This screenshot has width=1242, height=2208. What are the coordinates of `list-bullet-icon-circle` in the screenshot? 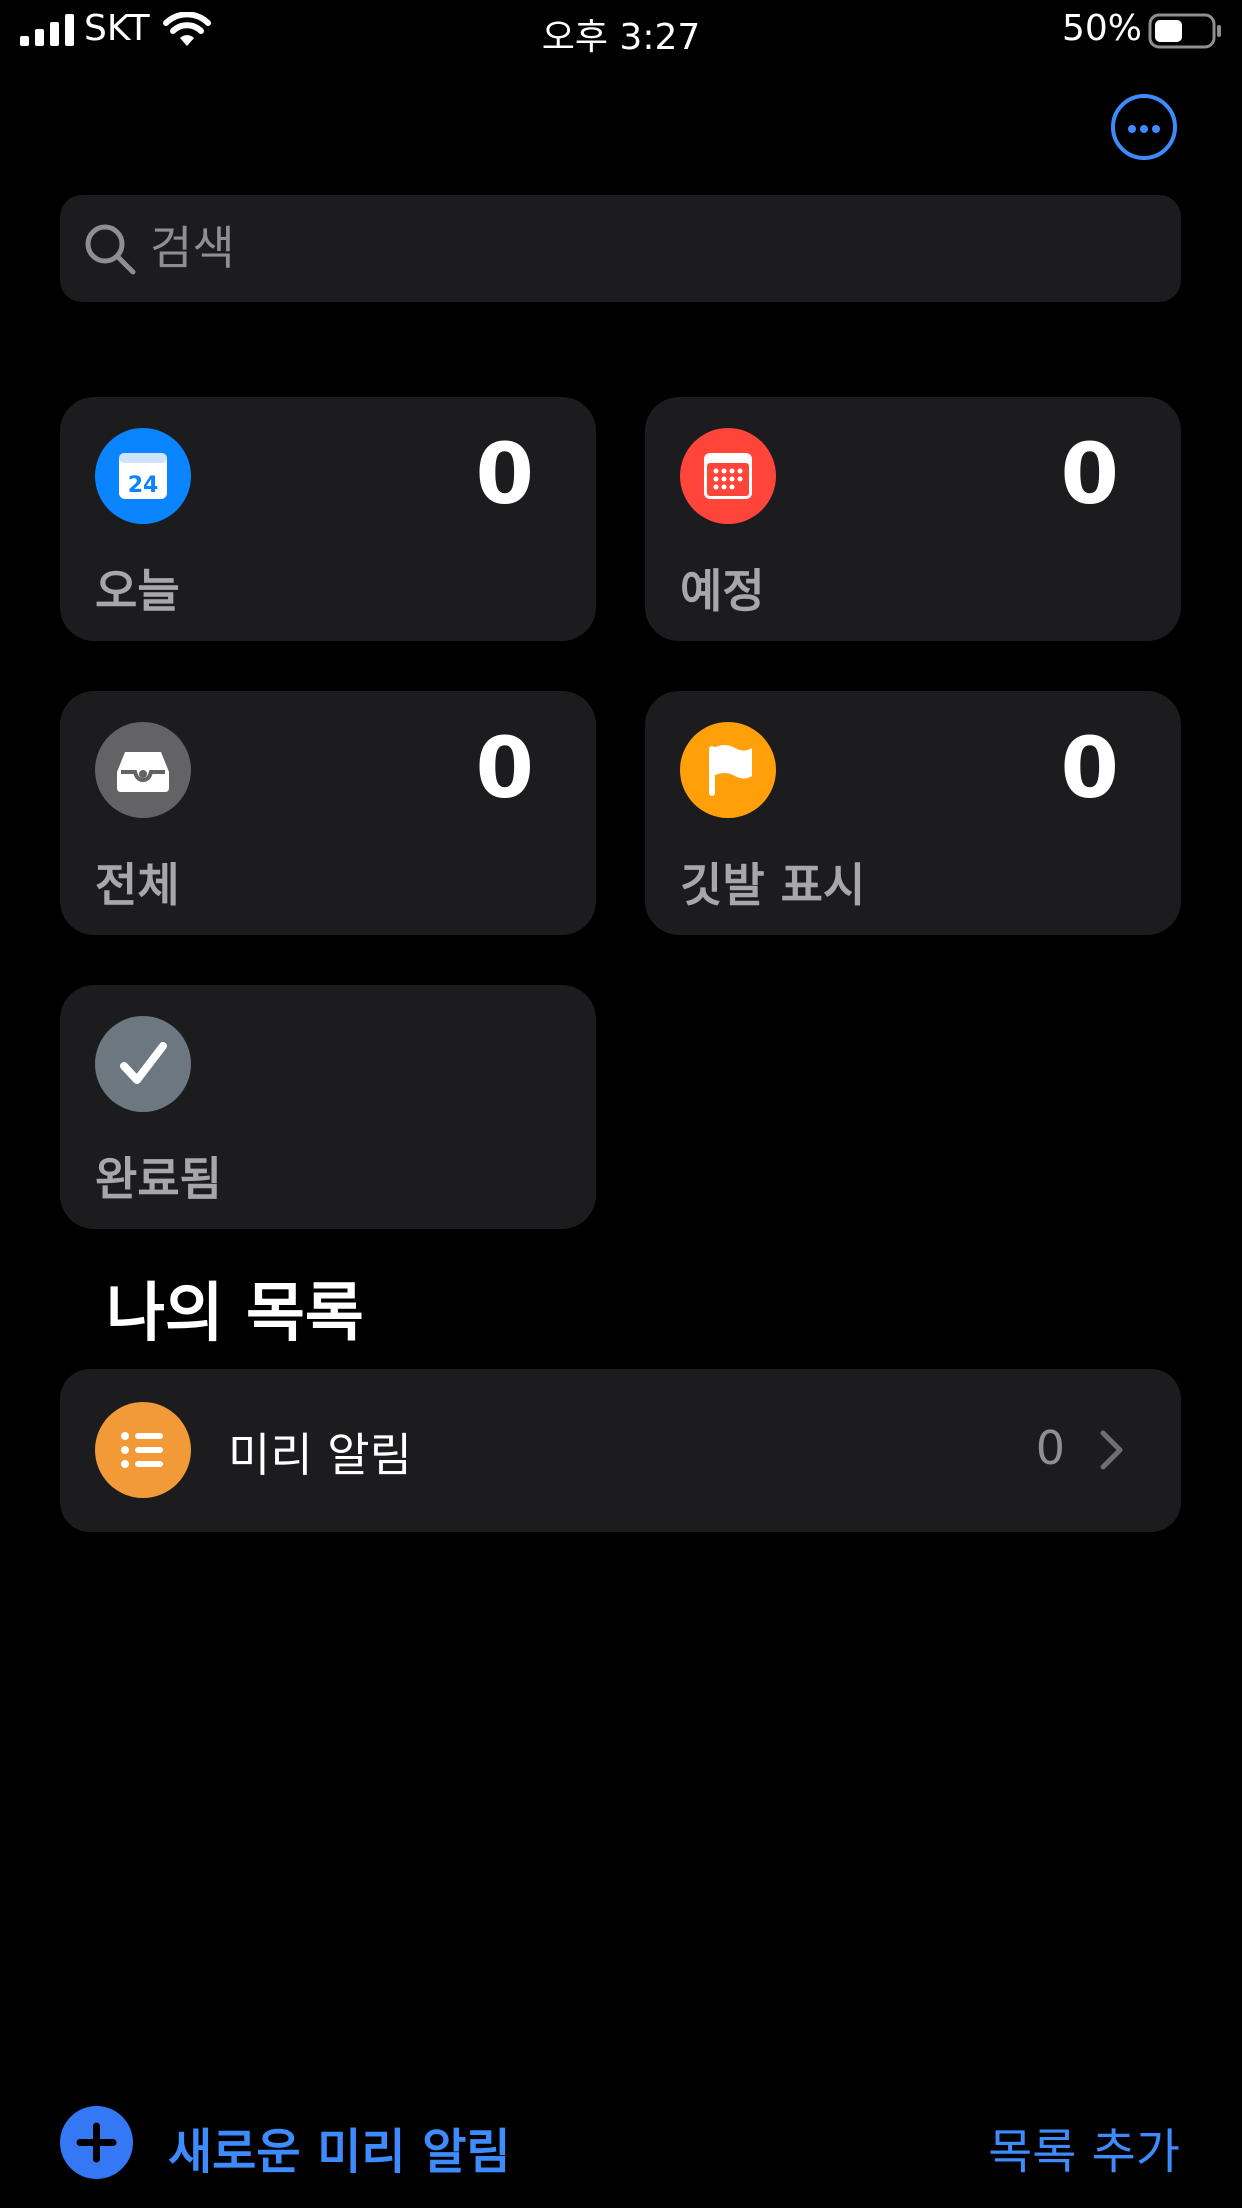 It's located at (143, 1450).